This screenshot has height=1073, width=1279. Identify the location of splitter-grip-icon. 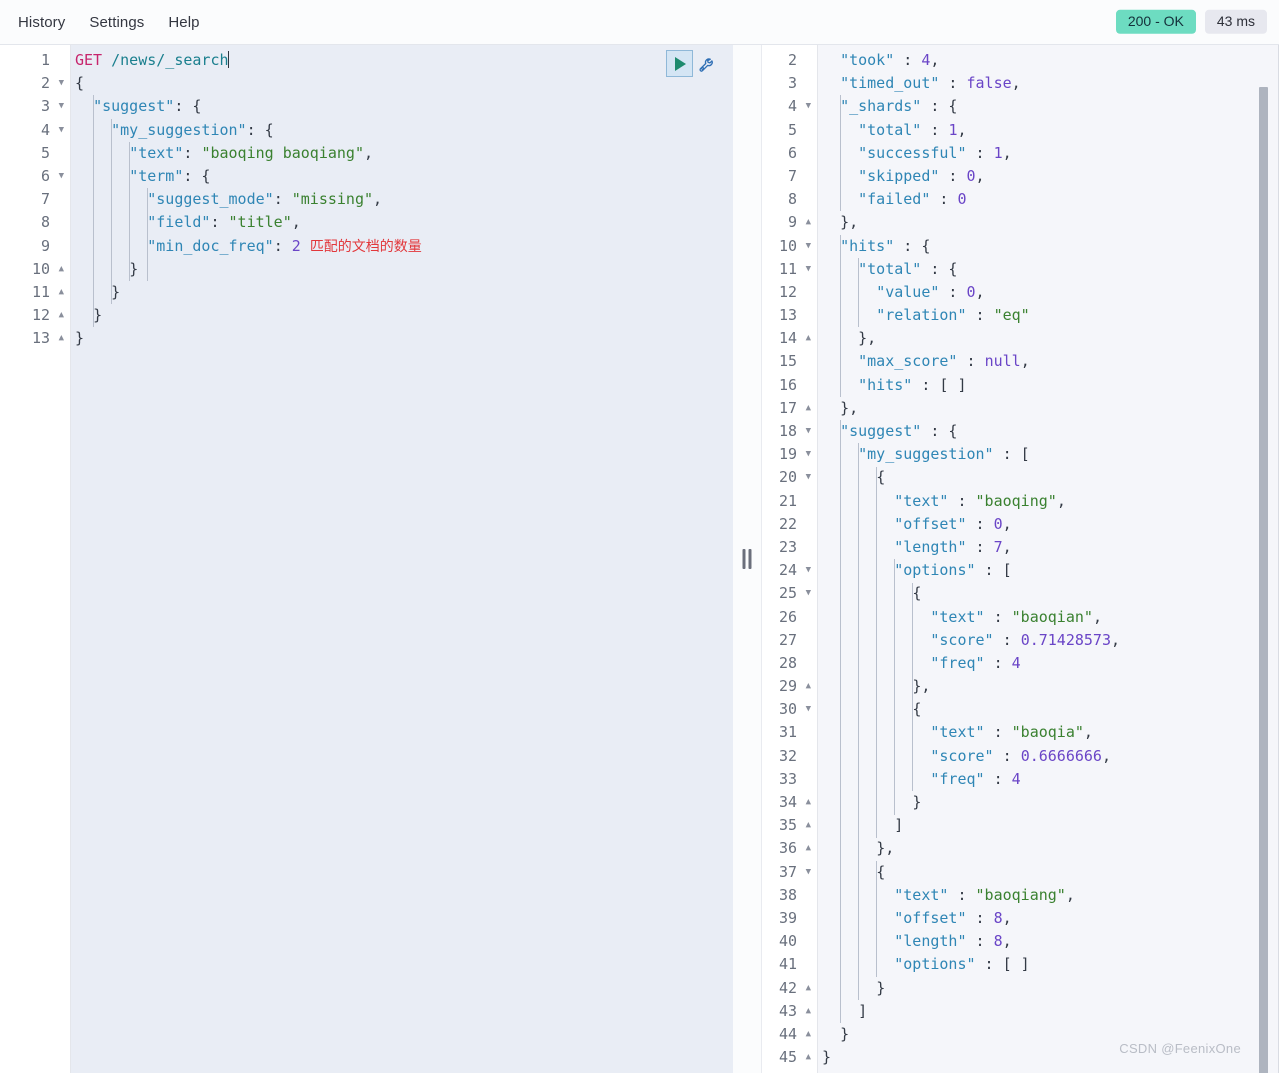
(747, 559).